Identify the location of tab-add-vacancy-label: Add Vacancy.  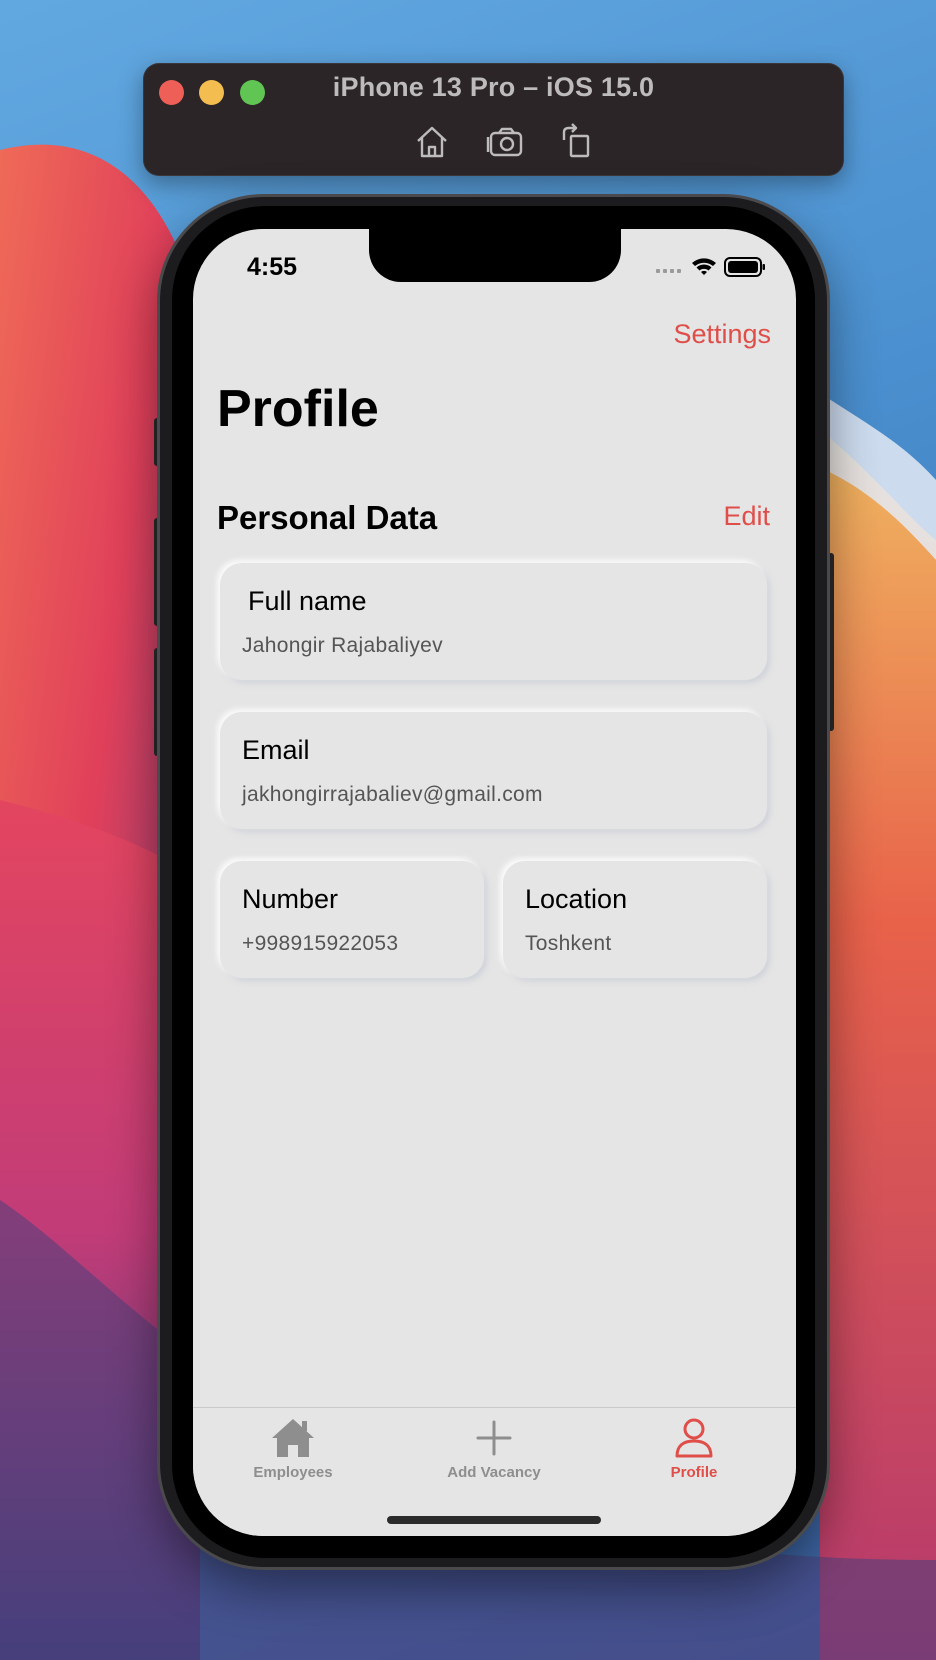
(494, 1472).